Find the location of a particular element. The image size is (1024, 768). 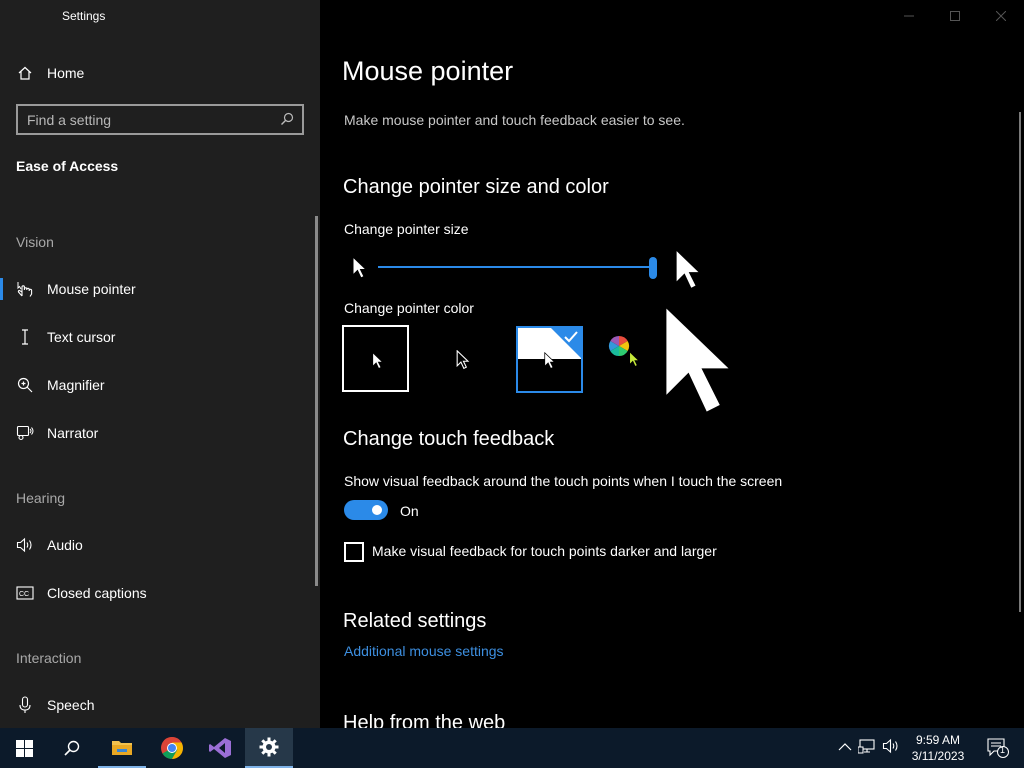

mouse-pointer-hand-icon is located at coordinates (25, 289).